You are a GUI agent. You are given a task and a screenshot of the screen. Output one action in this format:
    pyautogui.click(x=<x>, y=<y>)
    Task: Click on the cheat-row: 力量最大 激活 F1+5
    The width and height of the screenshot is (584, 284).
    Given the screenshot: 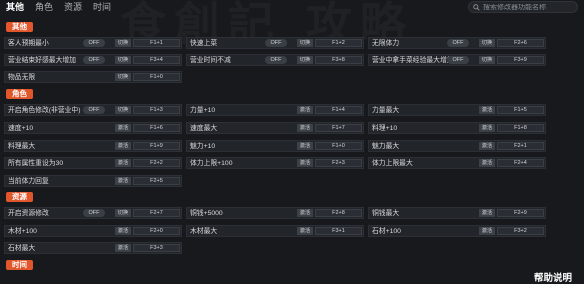 What is the action you would take?
    pyautogui.click(x=457, y=110)
    